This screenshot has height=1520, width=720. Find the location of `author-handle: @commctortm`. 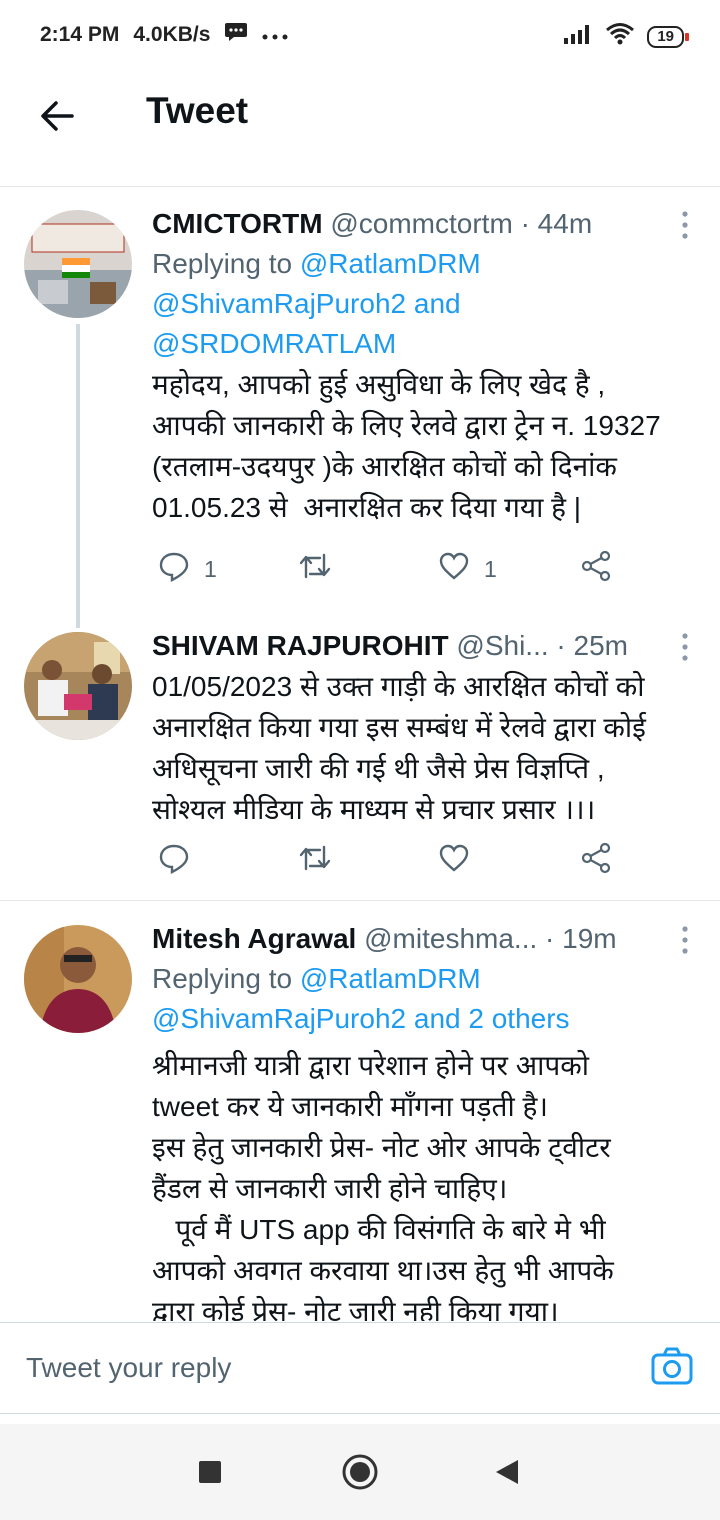

author-handle: @commctortm is located at coordinates (421, 223).